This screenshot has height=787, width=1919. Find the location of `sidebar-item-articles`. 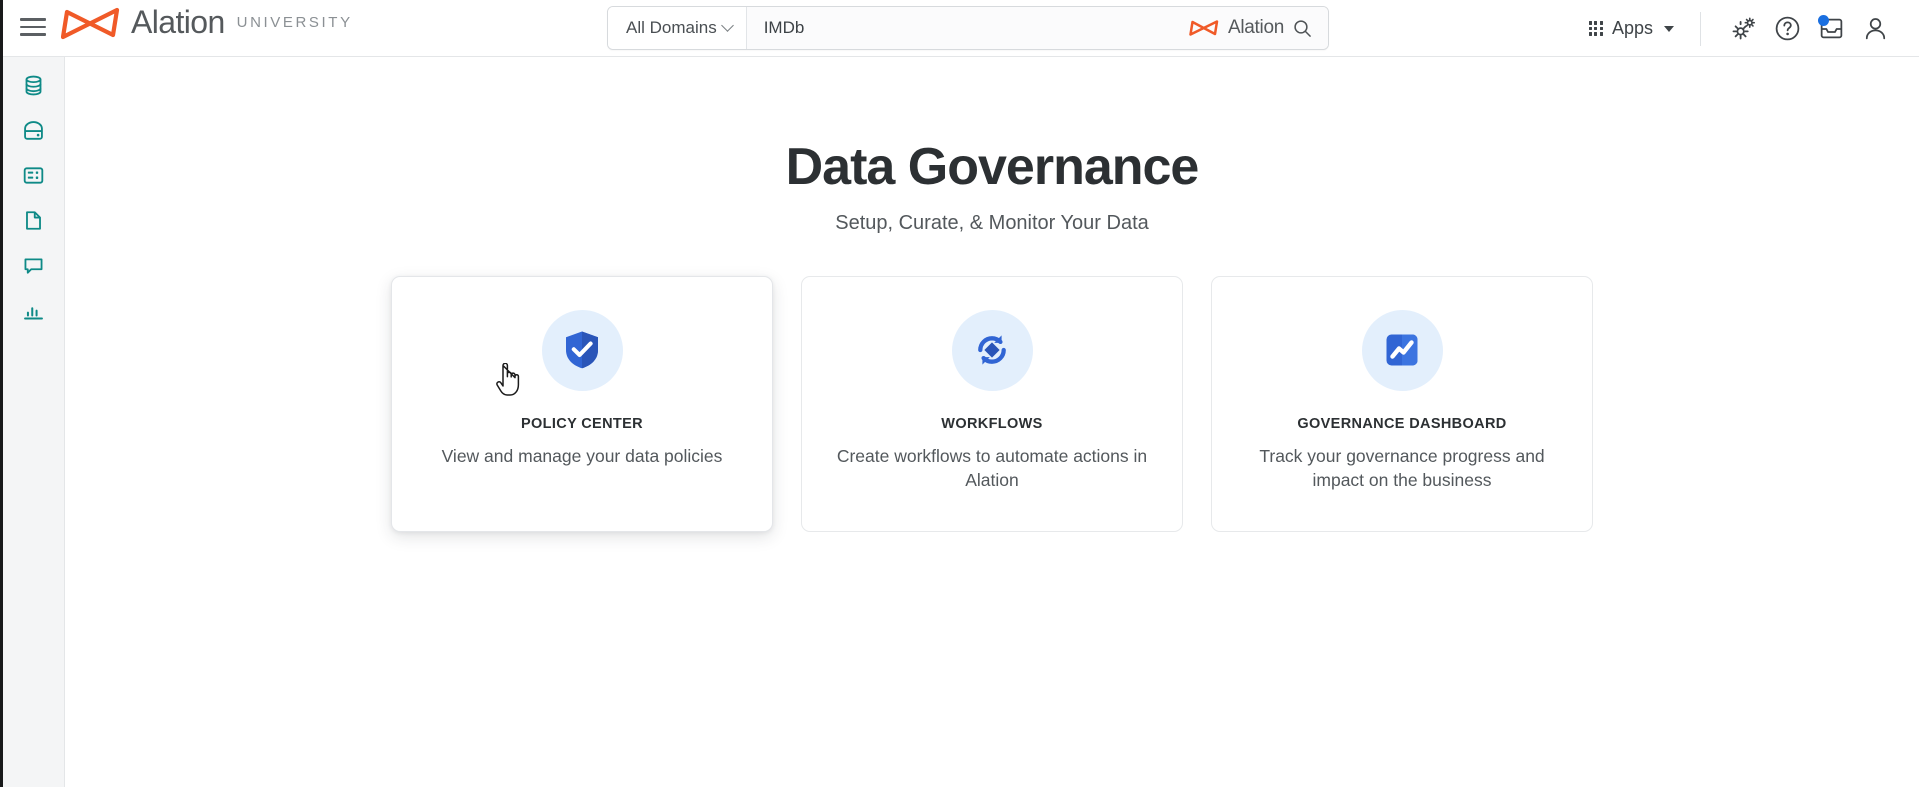

sidebar-item-articles is located at coordinates (34, 220).